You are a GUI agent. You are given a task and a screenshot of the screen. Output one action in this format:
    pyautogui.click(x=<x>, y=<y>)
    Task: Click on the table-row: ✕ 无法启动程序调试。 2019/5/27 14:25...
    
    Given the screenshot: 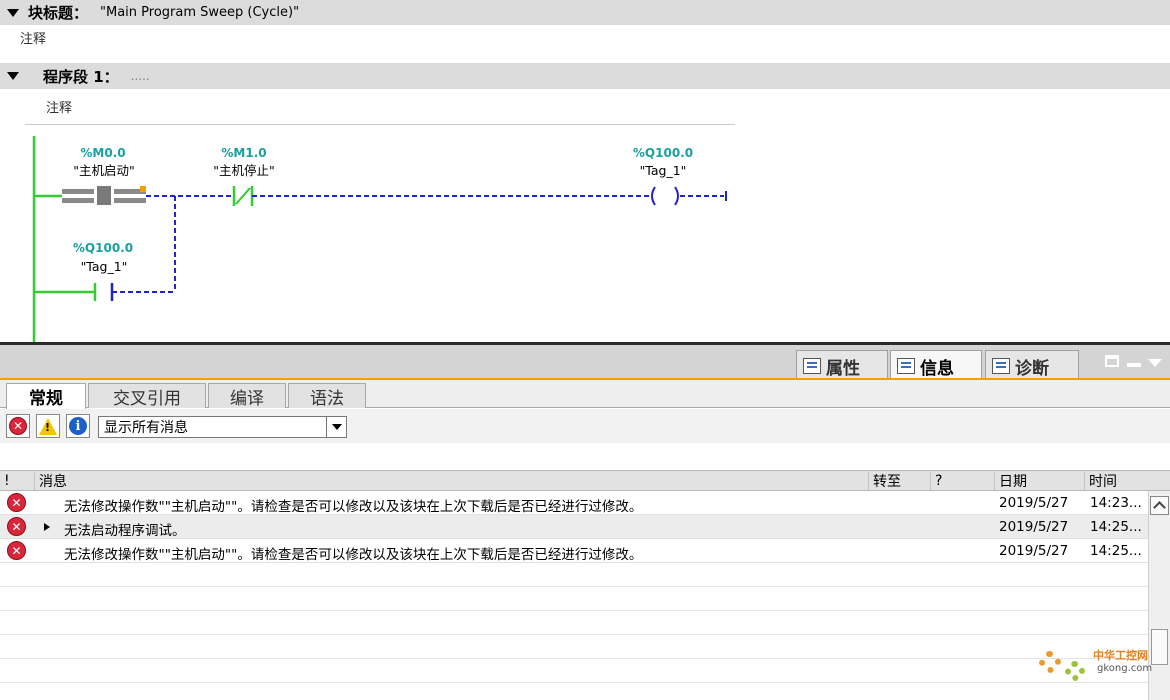 What is the action you would take?
    pyautogui.click(x=574, y=527)
    